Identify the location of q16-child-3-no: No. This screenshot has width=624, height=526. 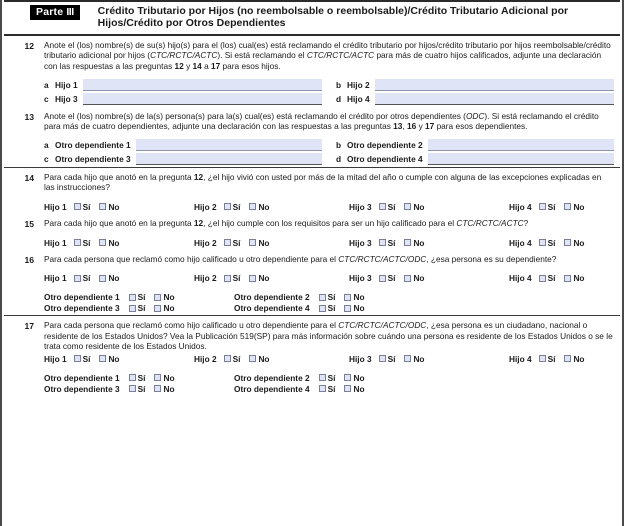
(414, 278).